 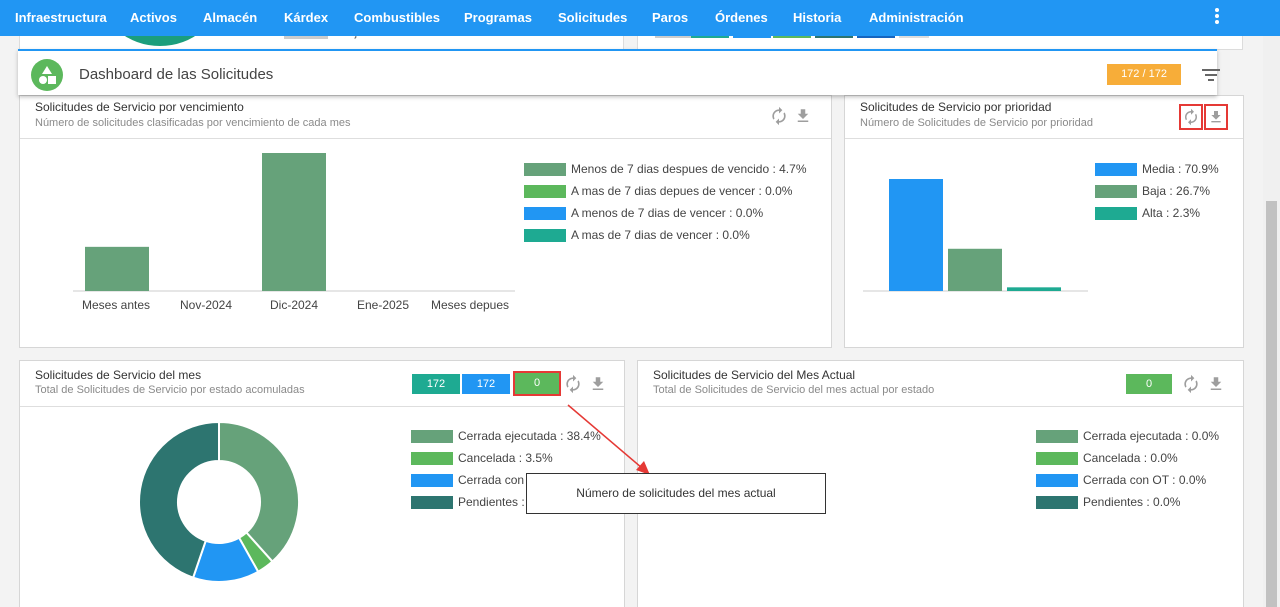 What do you see at coordinates (176, 74) in the screenshot?
I see `page-title: Dashboard de las Solicitudes` at bounding box center [176, 74].